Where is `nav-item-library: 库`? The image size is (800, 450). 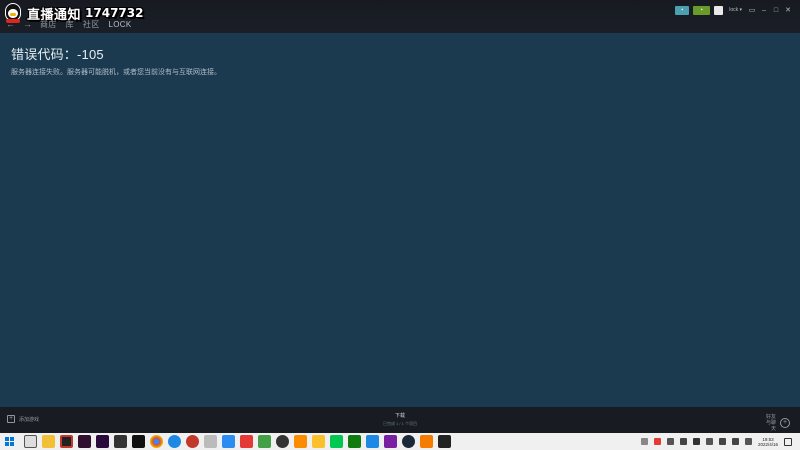
nav-item-library: 库 is located at coordinates (70, 24).